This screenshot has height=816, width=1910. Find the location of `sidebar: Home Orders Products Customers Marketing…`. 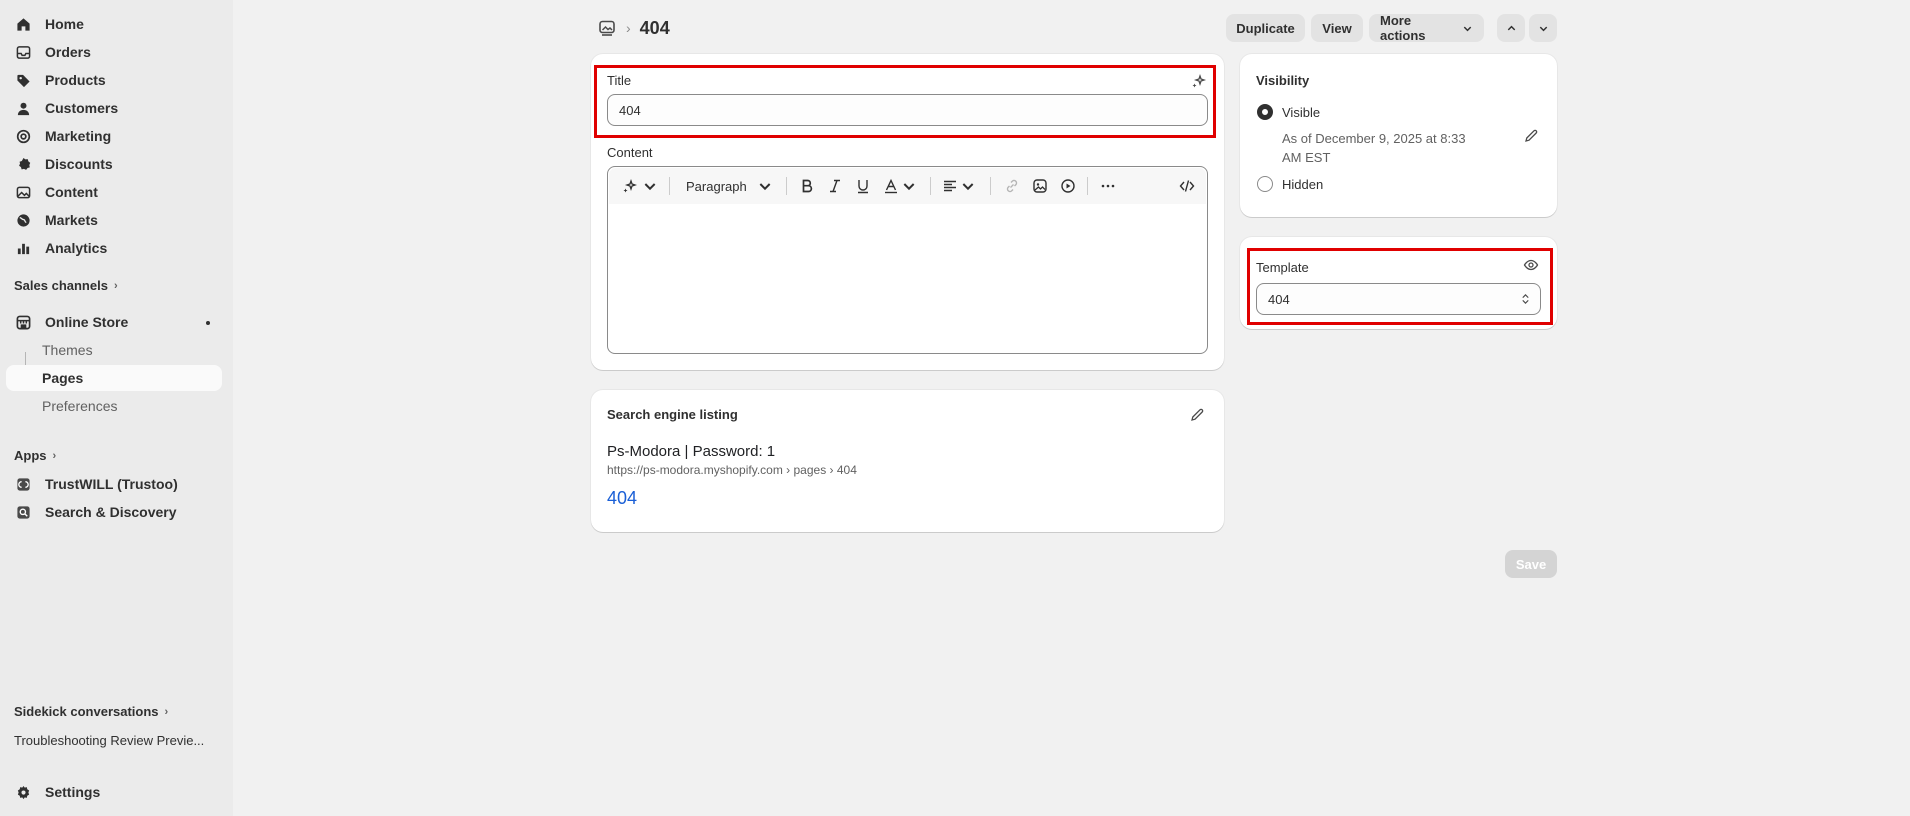

sidebar: Home Orders Products Customers Marketing… is located at coordinates (116, 408).